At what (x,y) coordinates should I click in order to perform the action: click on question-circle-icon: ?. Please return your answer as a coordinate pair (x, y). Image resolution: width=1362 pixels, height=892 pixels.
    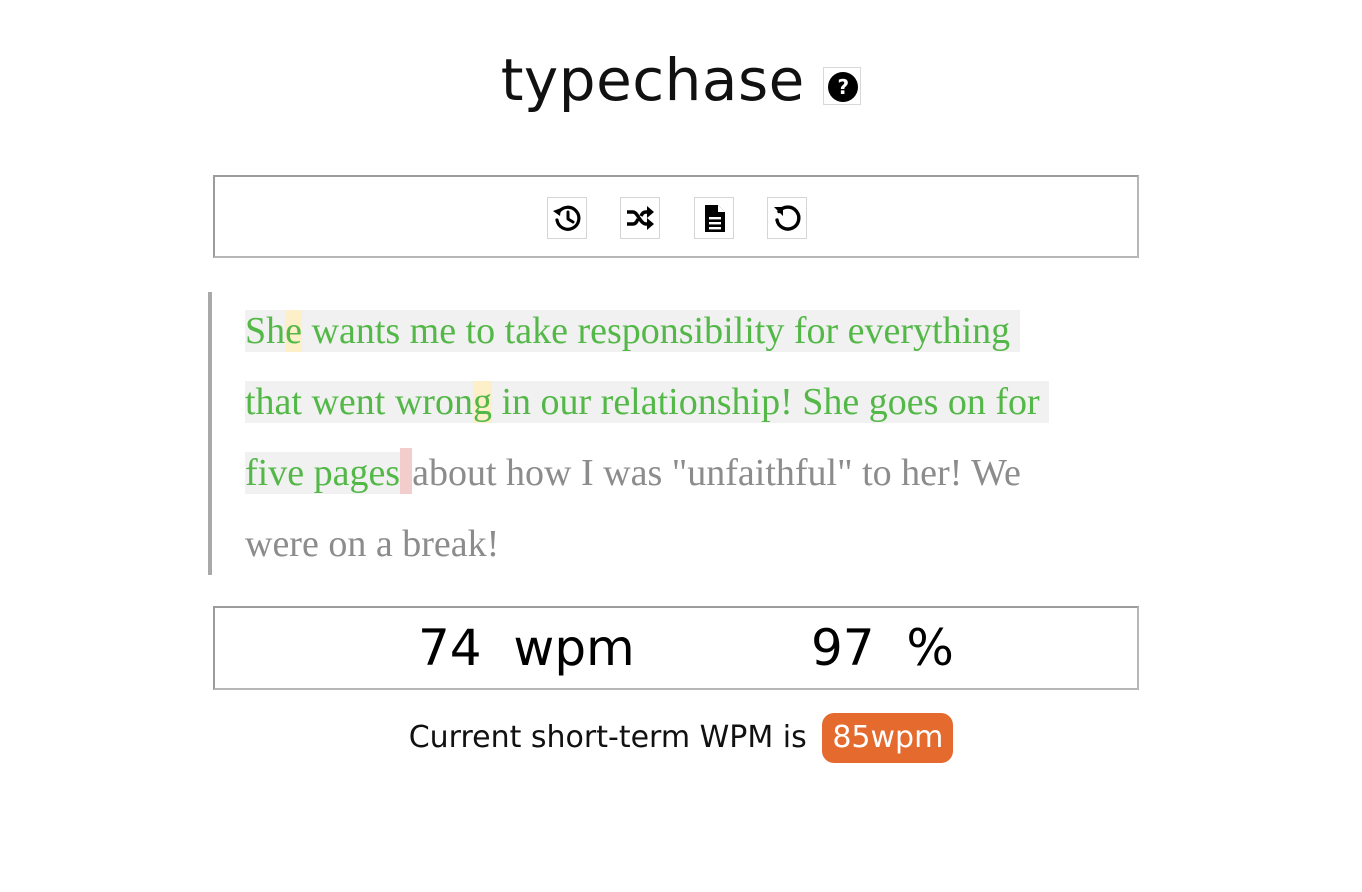
    Looking at the image, I should click on (843, 87).